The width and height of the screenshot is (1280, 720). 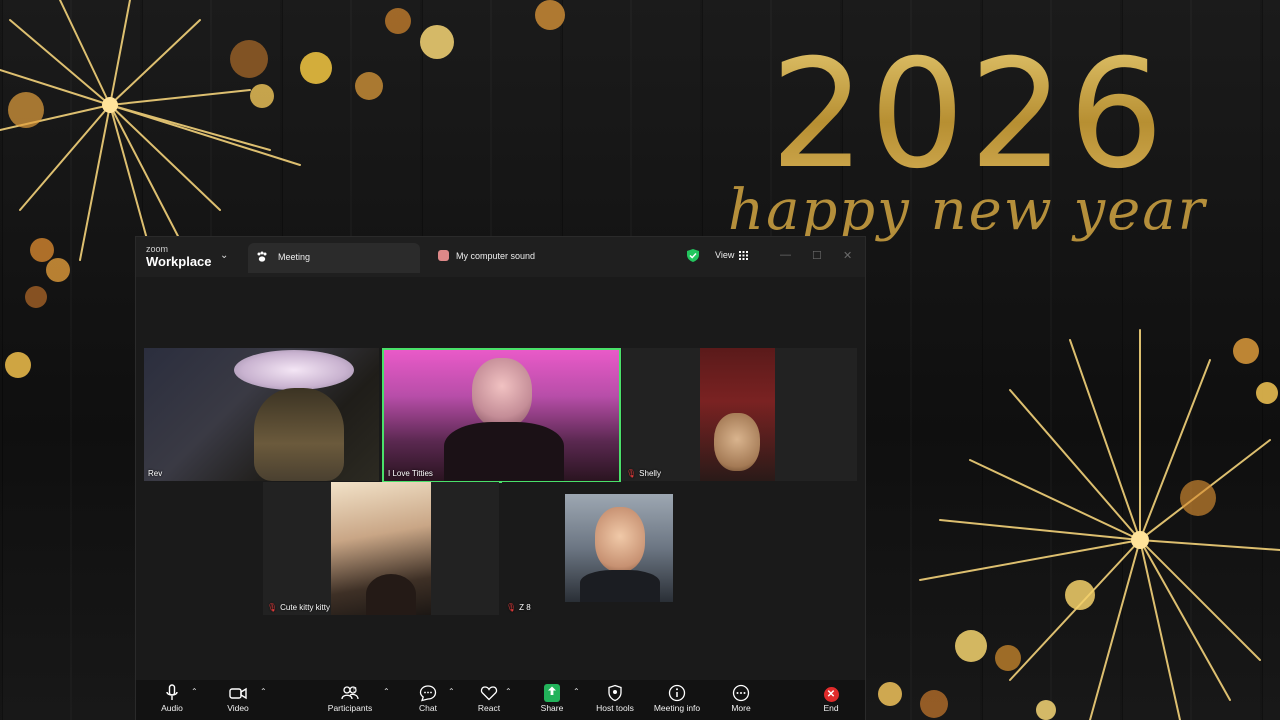 What do you see at coordinates (518, 607) in the screenshot?
I see `participant-name: 🎙 Z 8` at bounding box center [518, 607].